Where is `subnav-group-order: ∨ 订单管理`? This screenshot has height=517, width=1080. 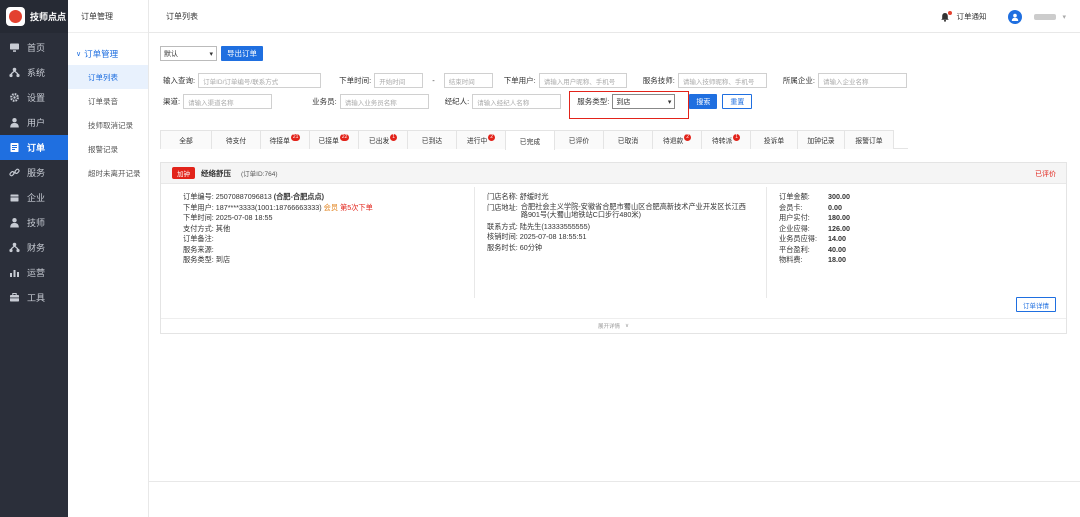 subnav-group-order: ∨ 订单管理 is located at coordinates (108, 54).